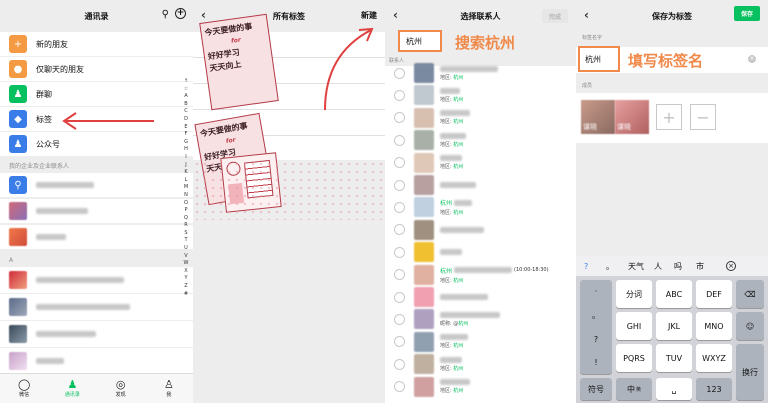 Image resolution: width=768 pixels, height=403 pixels. I want to click on index-letter: Y, so click(186, 279).